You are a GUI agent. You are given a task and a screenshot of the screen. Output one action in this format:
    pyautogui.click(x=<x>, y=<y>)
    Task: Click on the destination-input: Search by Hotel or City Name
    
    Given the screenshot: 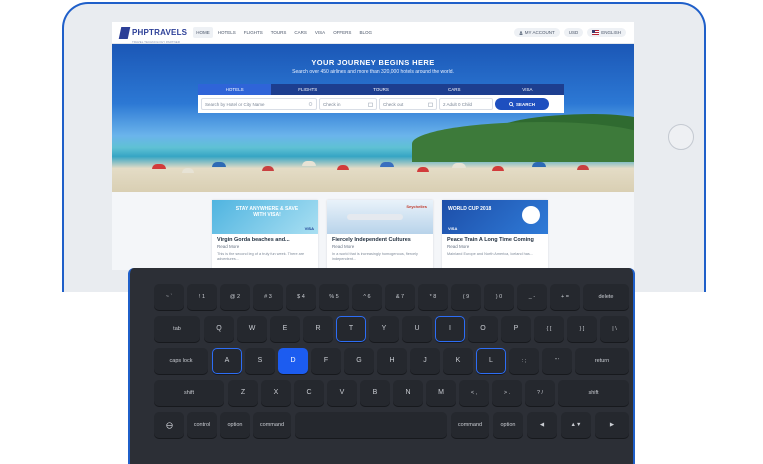 What is the action you would take?
    pyautogui.click(x=259, y=104)
    